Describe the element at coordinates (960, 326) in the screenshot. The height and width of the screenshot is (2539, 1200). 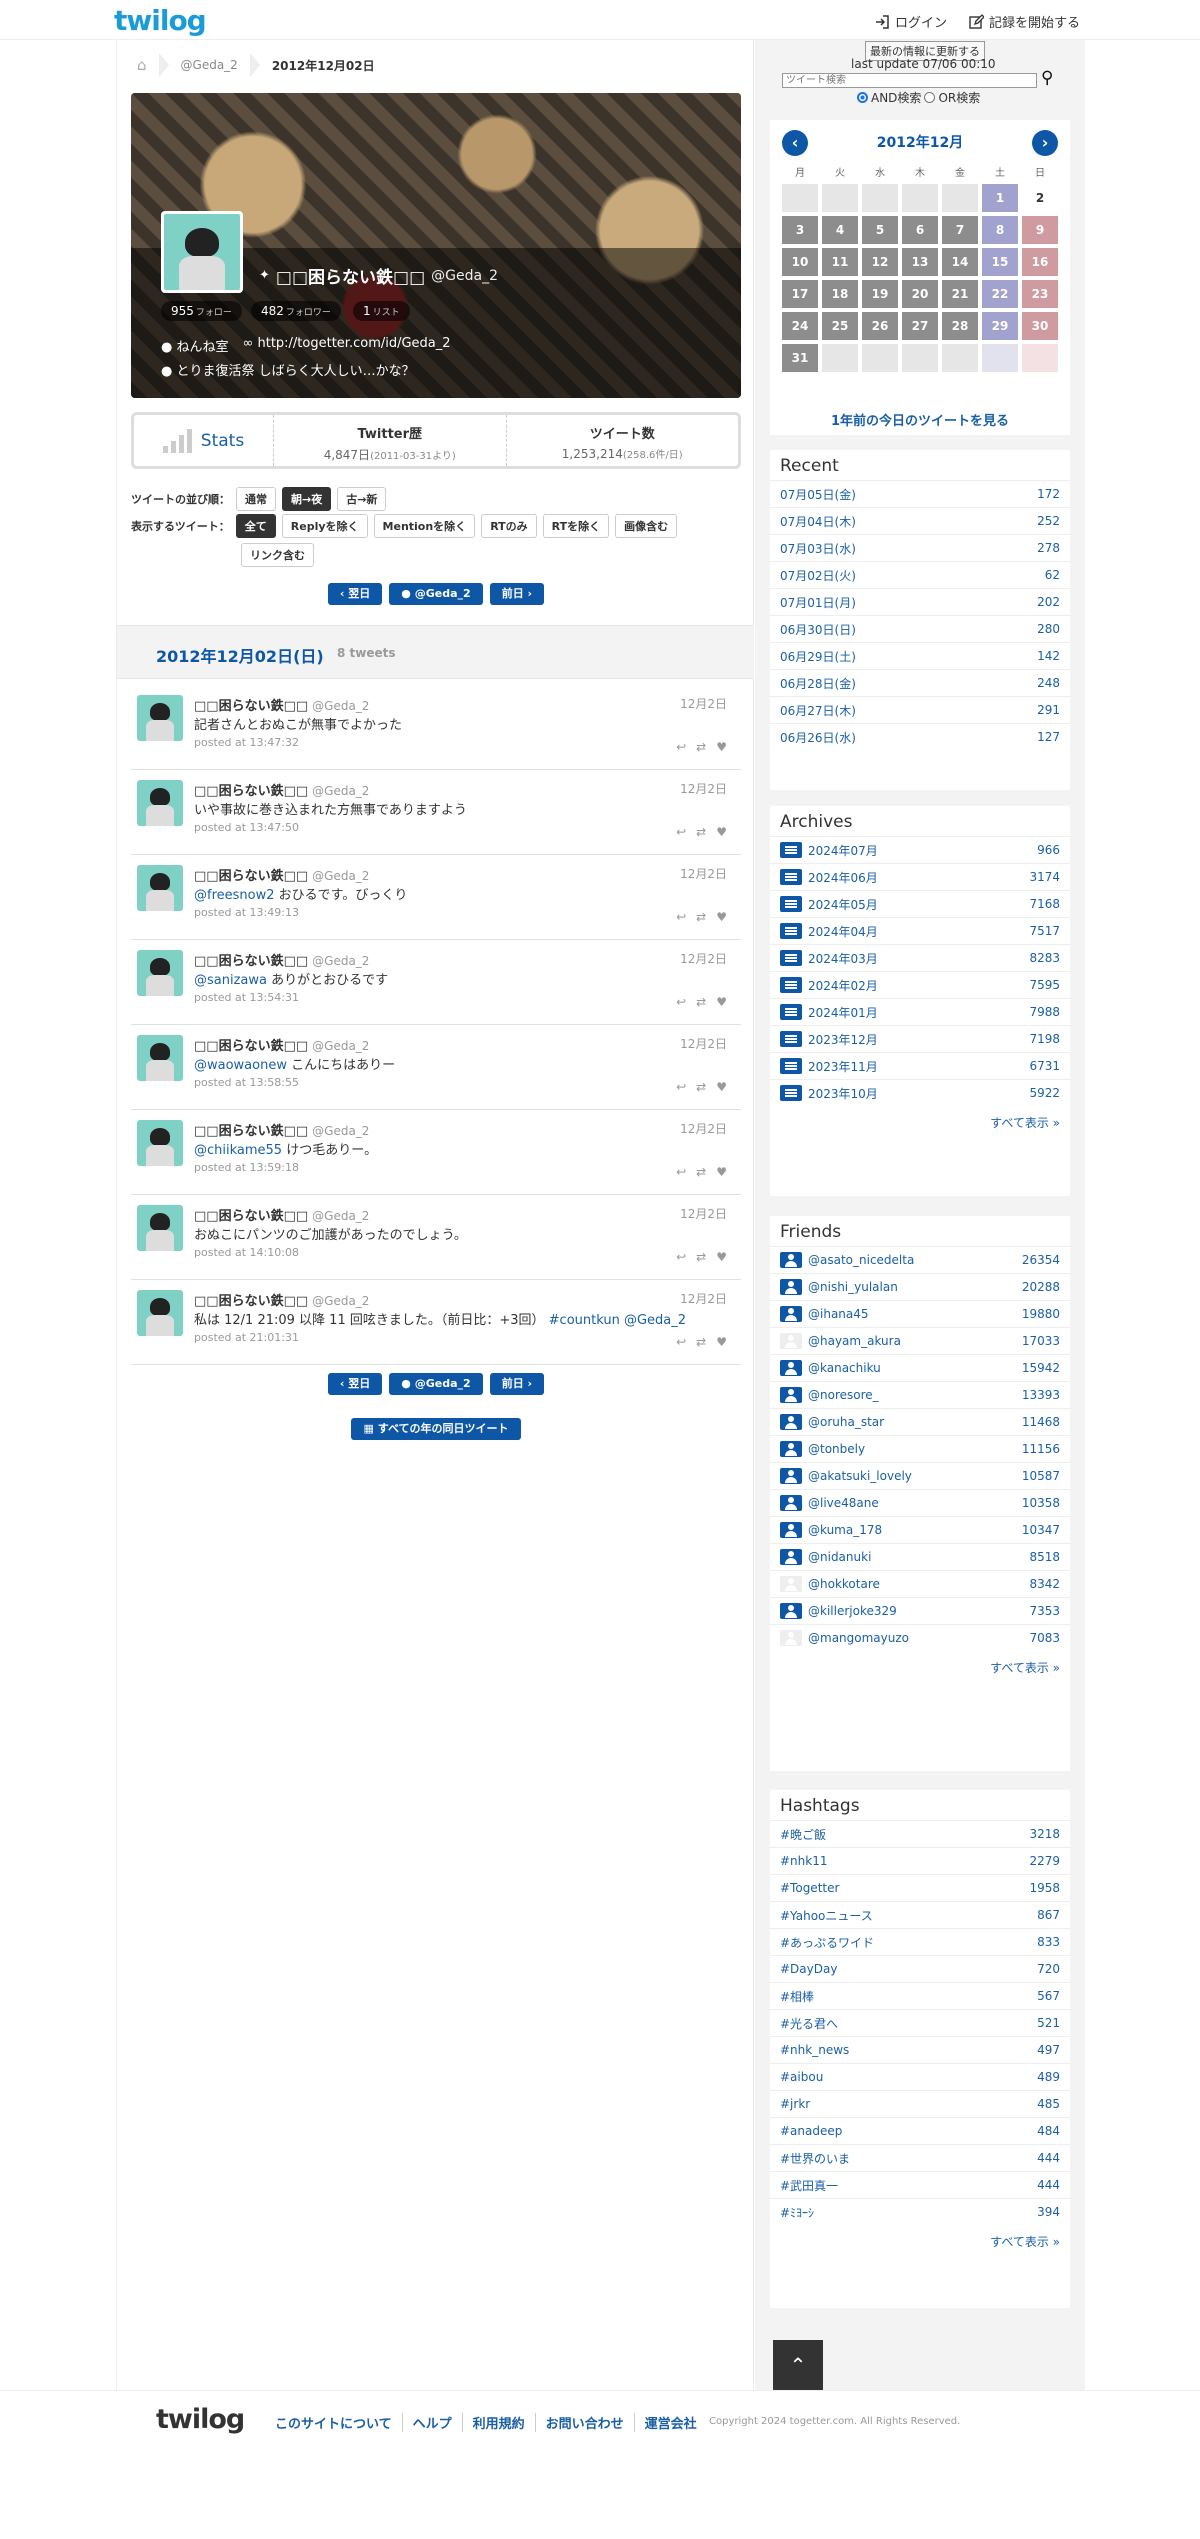
I see `calendar-day: 28` at that location.